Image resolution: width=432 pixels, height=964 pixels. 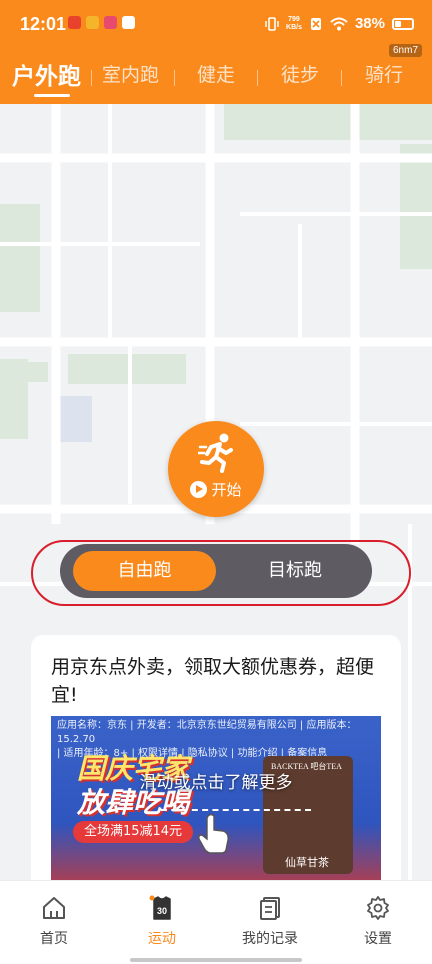 I want to click on jersey-number: 30, so click(x=162, y=911).